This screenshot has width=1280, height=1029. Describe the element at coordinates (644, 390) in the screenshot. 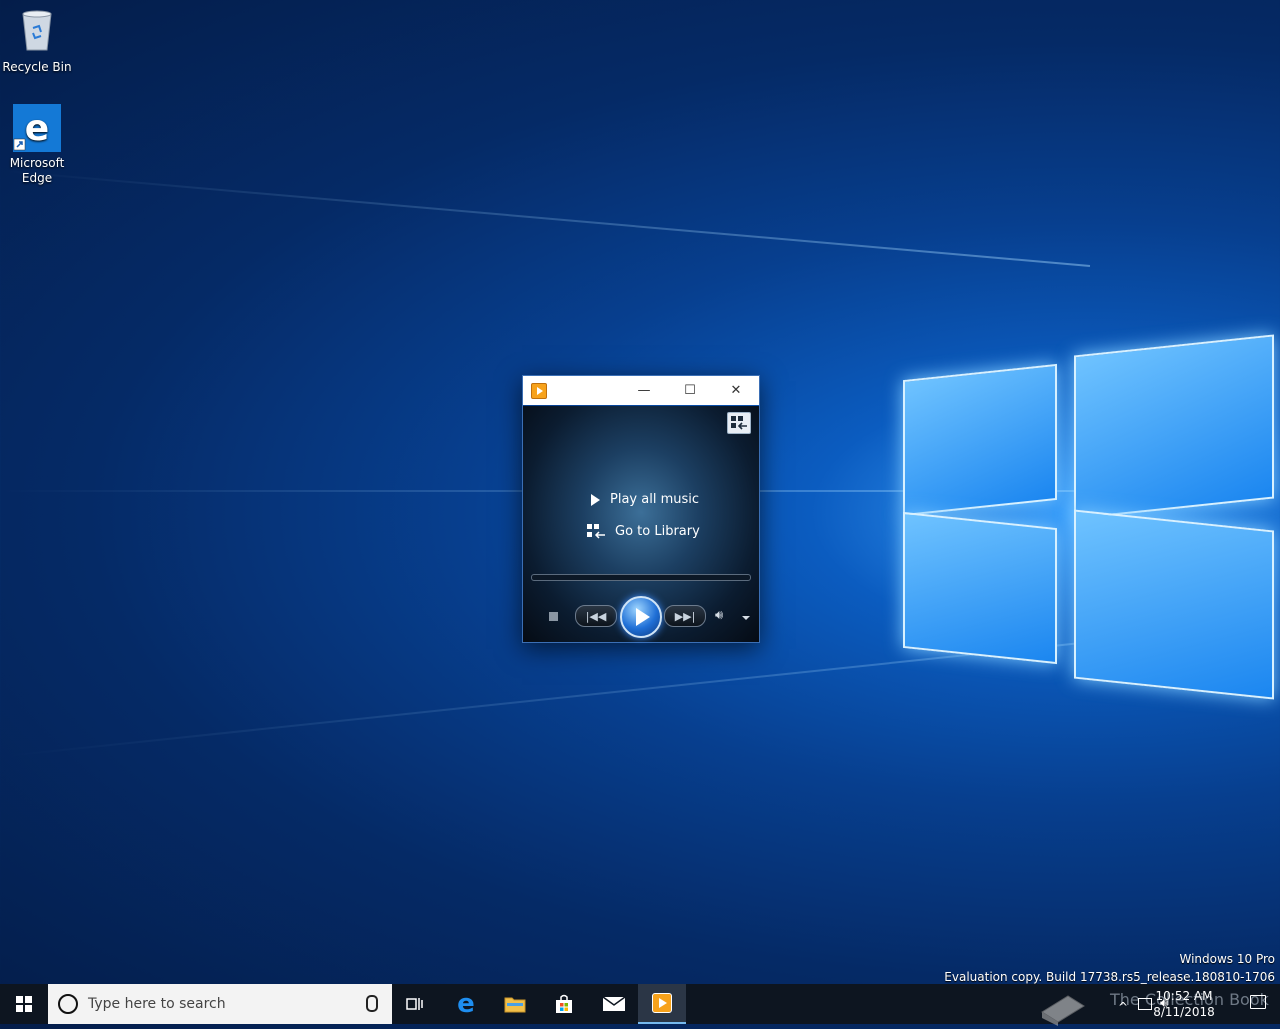

I see `minimize-button: —` at that location.